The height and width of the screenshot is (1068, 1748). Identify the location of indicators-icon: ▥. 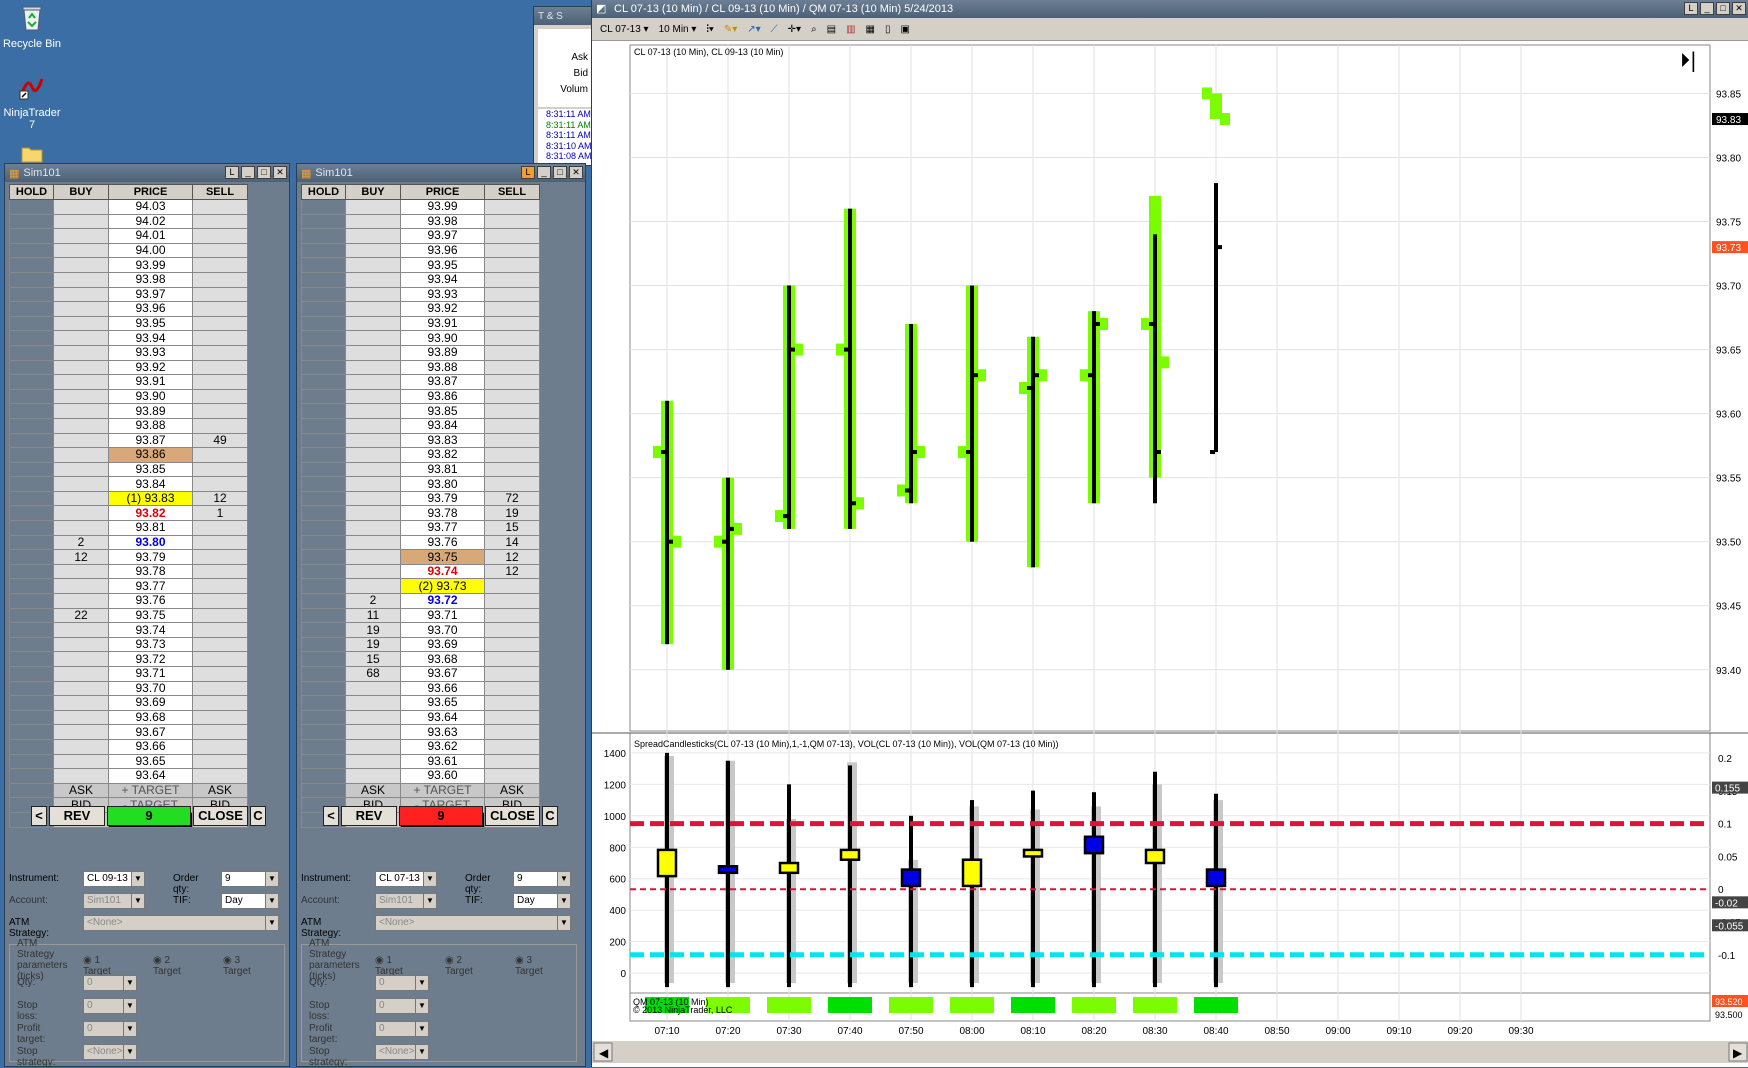
(850, 29).